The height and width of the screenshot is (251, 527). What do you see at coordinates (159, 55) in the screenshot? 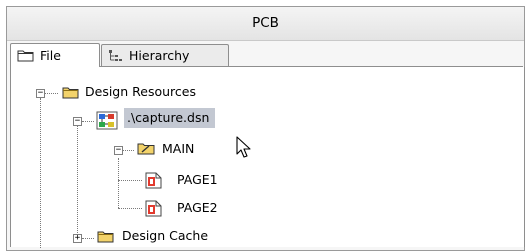
I see `tab-hierarchy-label: Hierarchy` at bounding box center [159, 55].